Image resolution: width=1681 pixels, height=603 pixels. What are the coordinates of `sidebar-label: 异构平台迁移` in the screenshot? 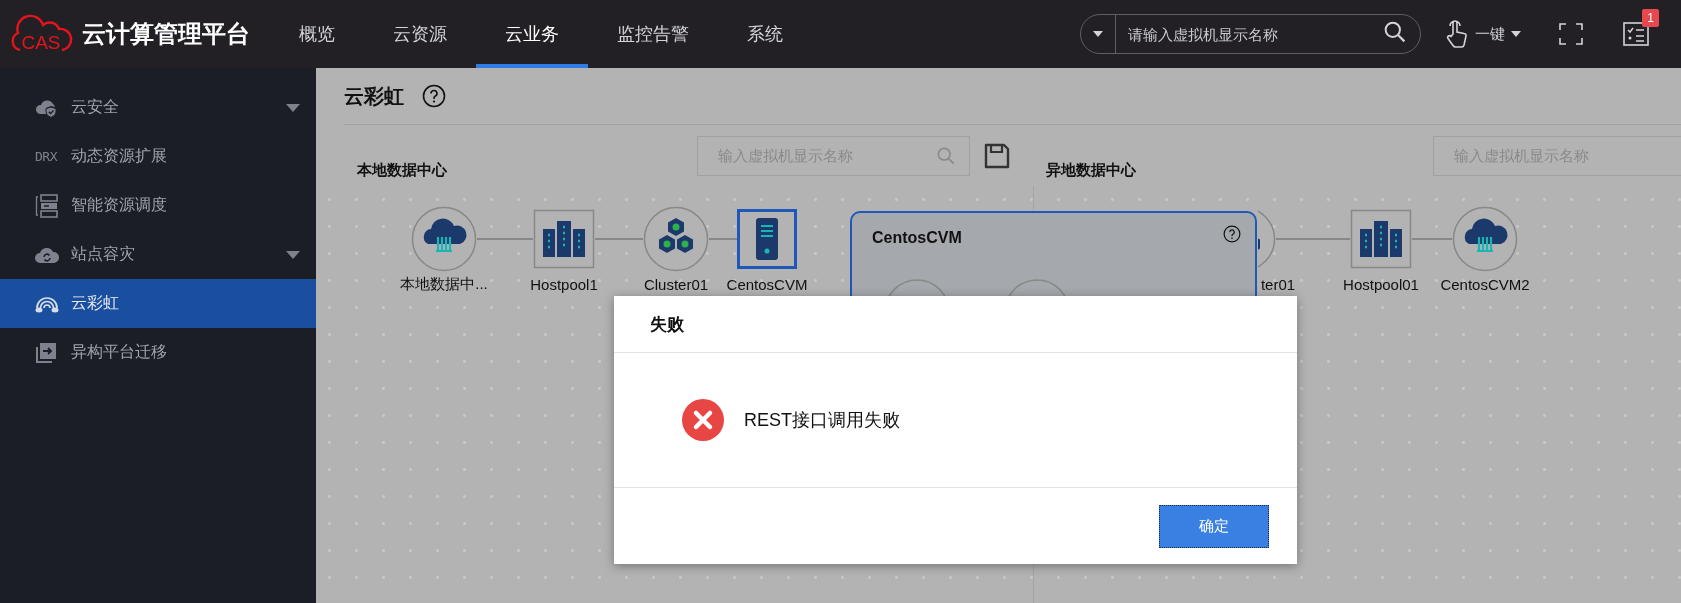 It's located at (119, 352).